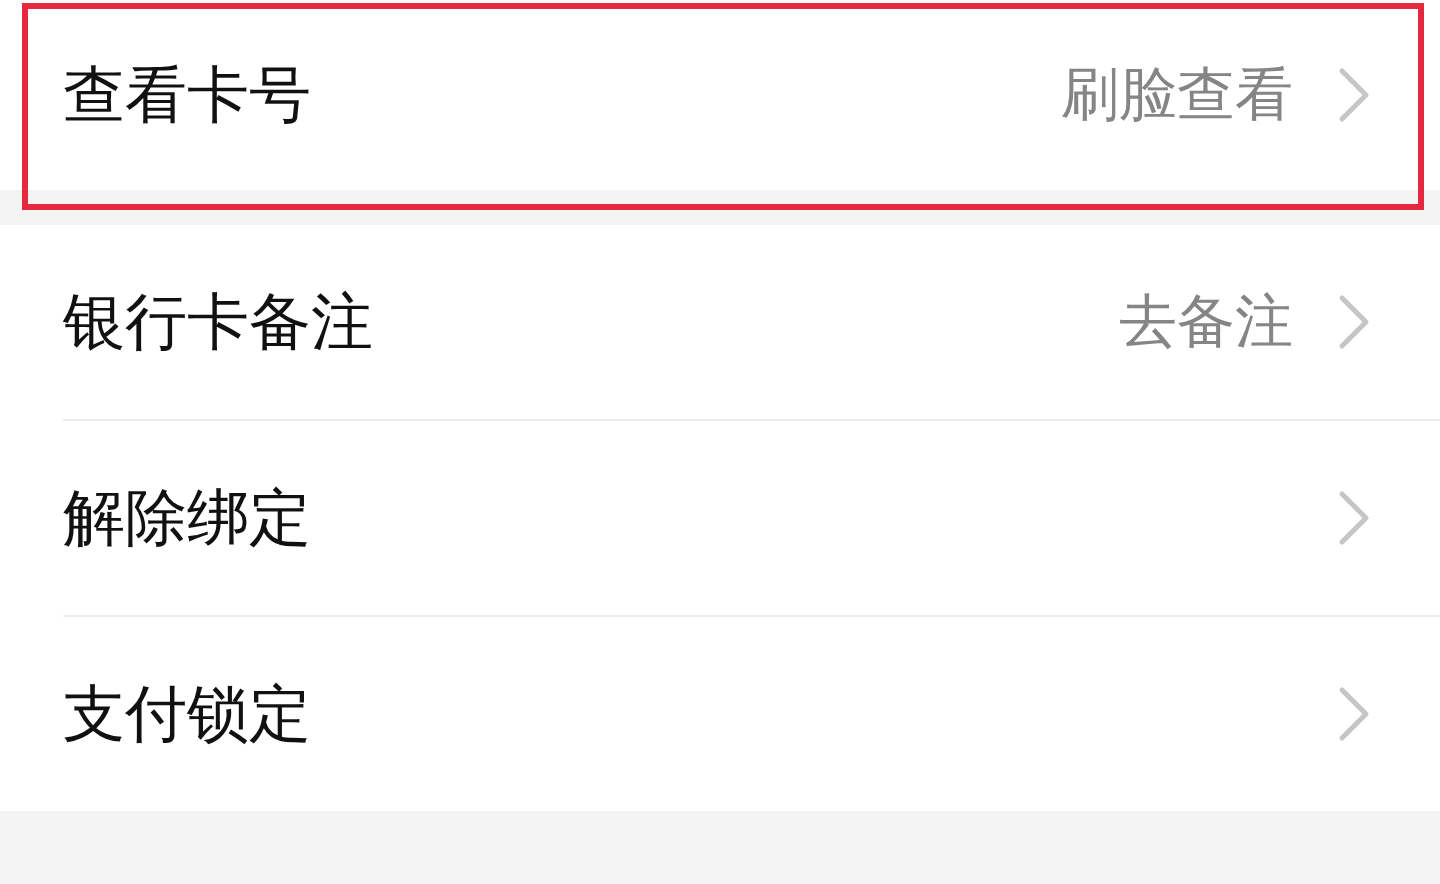 Image resolution: width=1440 pixels, height=884 pixels. Describe the element at coordinates (187, 518) in the screenshot. I see `row-label: 解除绑定` at that location.